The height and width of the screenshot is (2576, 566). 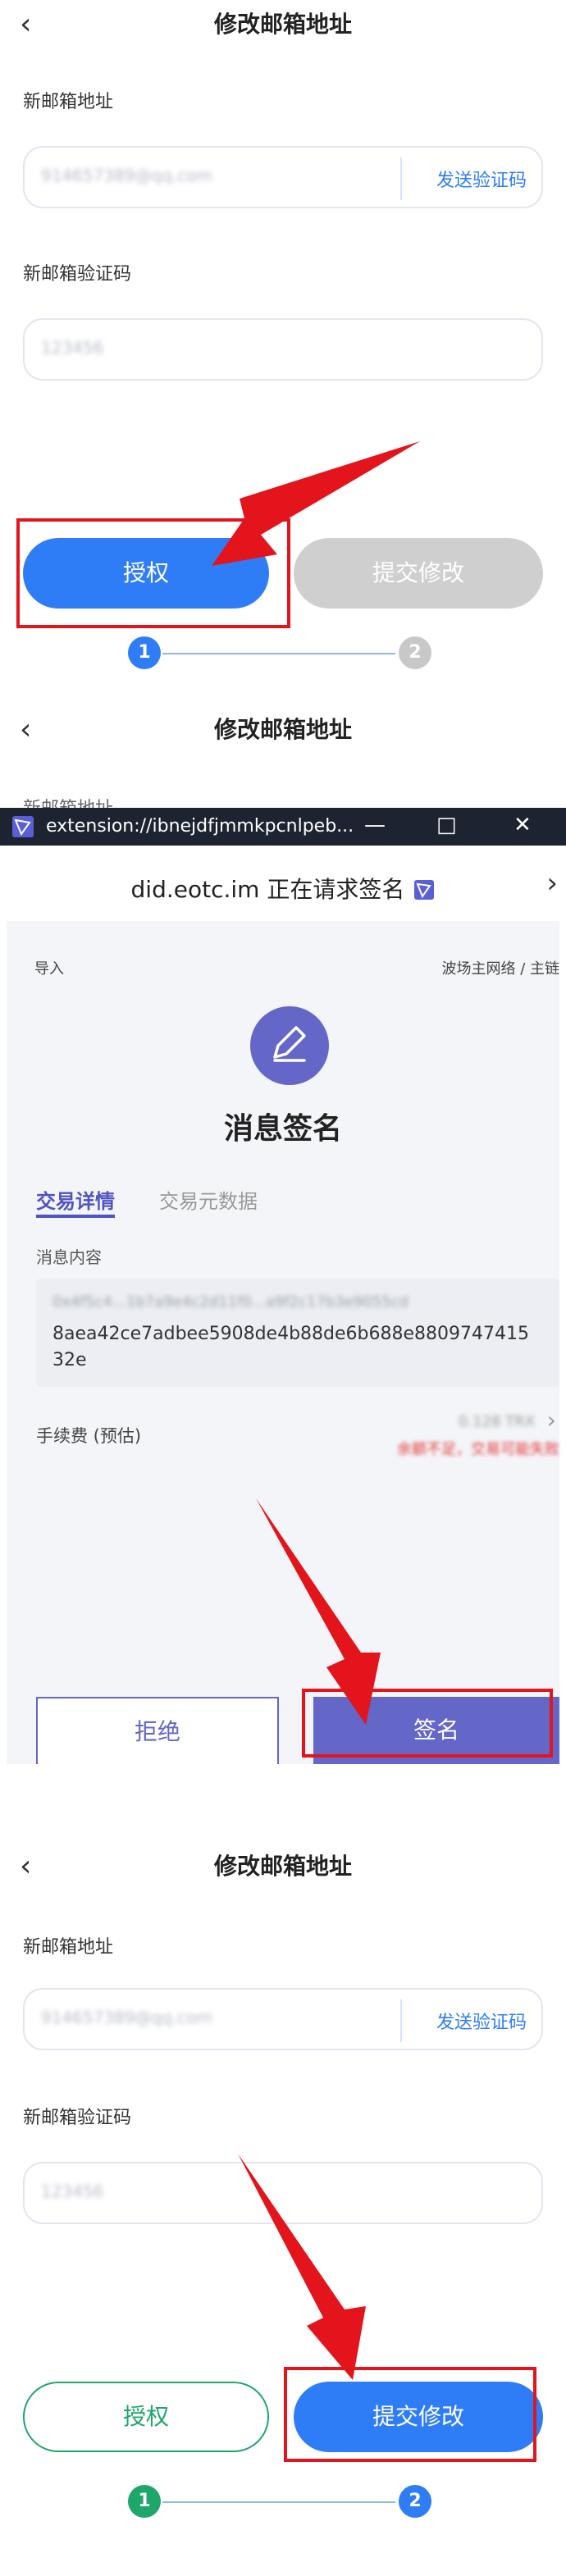 I want to click on window-titlebar: extension://ibnejdfjmmkpcnlpeb... — □ ✕, so click(x=283, y=827).